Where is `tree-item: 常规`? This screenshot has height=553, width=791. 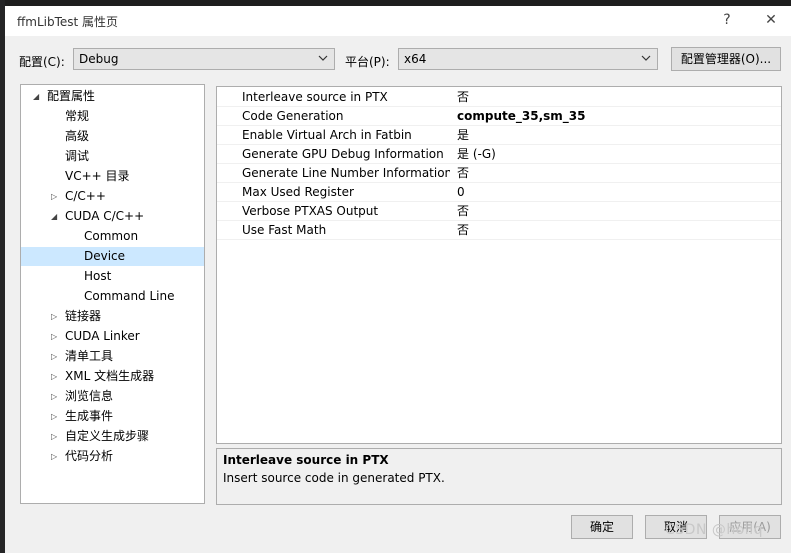
tree-item: 常规 is located at coordinates (112, 116).